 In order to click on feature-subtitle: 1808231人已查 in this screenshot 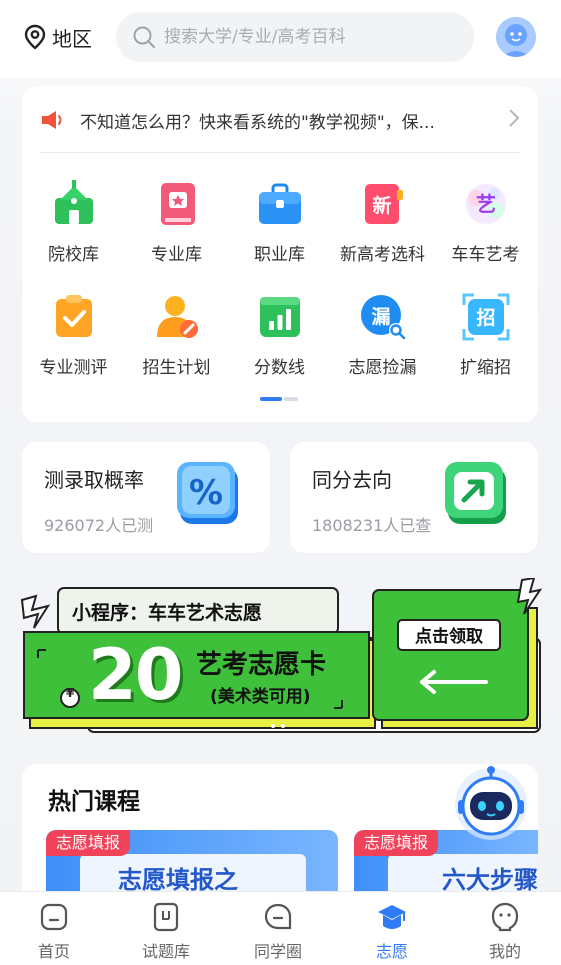, I will do `click(372, 525)`.